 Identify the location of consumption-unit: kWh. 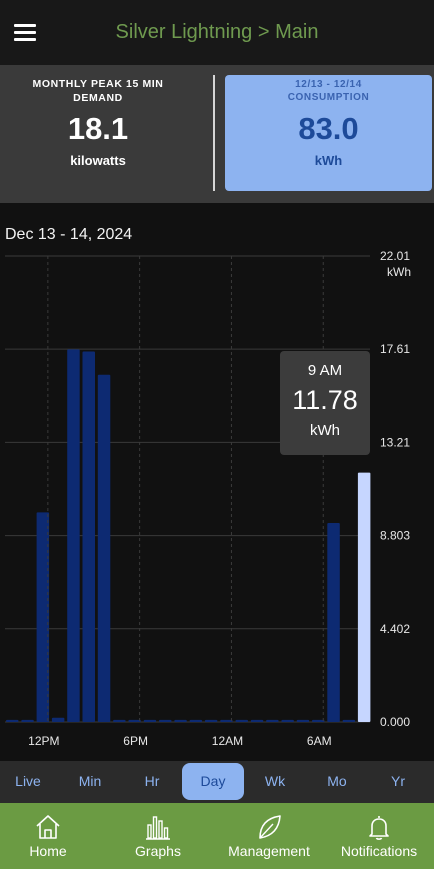
(328, 160).